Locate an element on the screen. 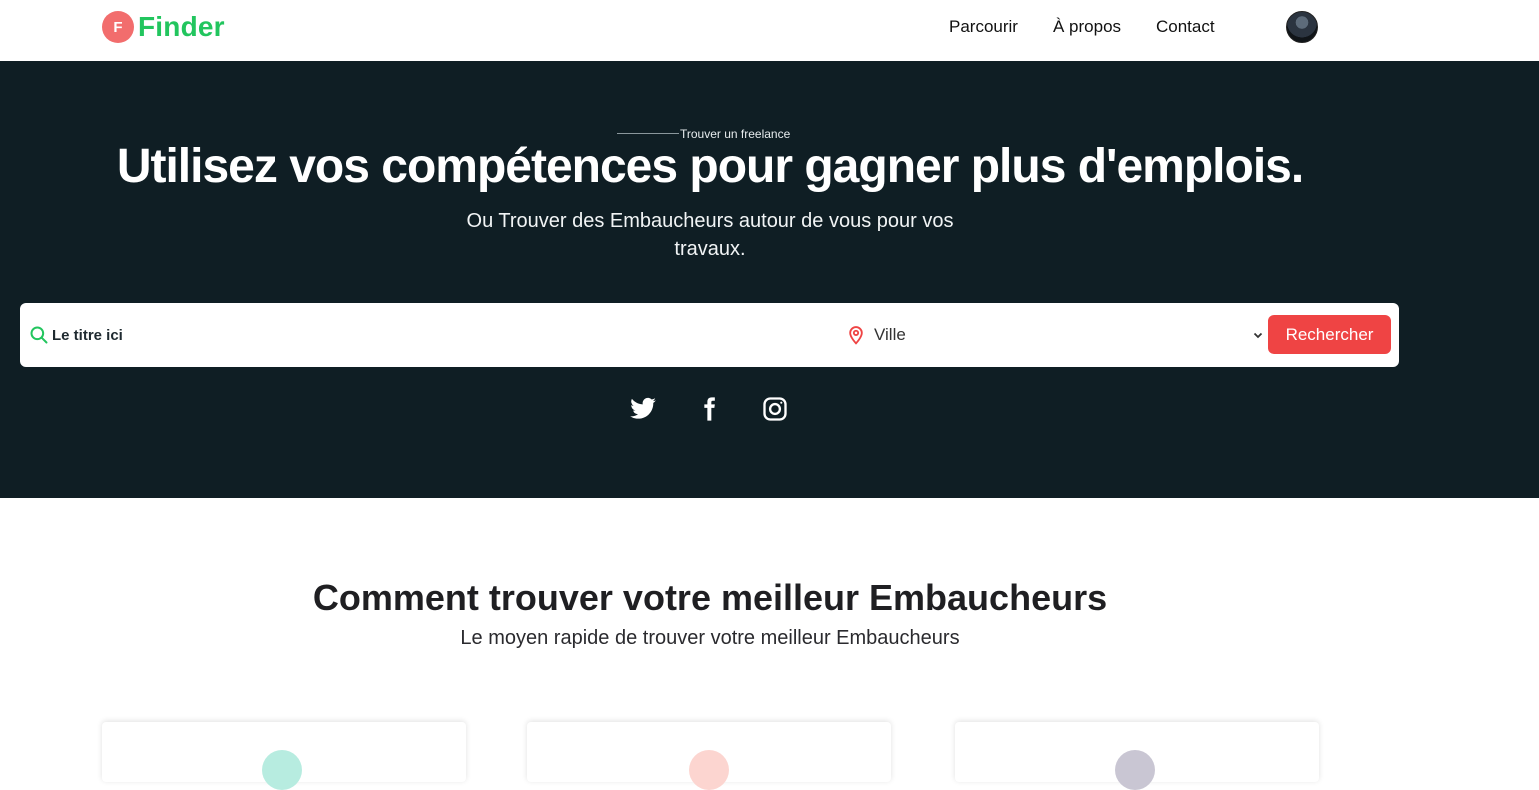 Image resolution: width=1539 pixels, height=790 pixels. logo: F Finder is located at coordinates (163, 27).